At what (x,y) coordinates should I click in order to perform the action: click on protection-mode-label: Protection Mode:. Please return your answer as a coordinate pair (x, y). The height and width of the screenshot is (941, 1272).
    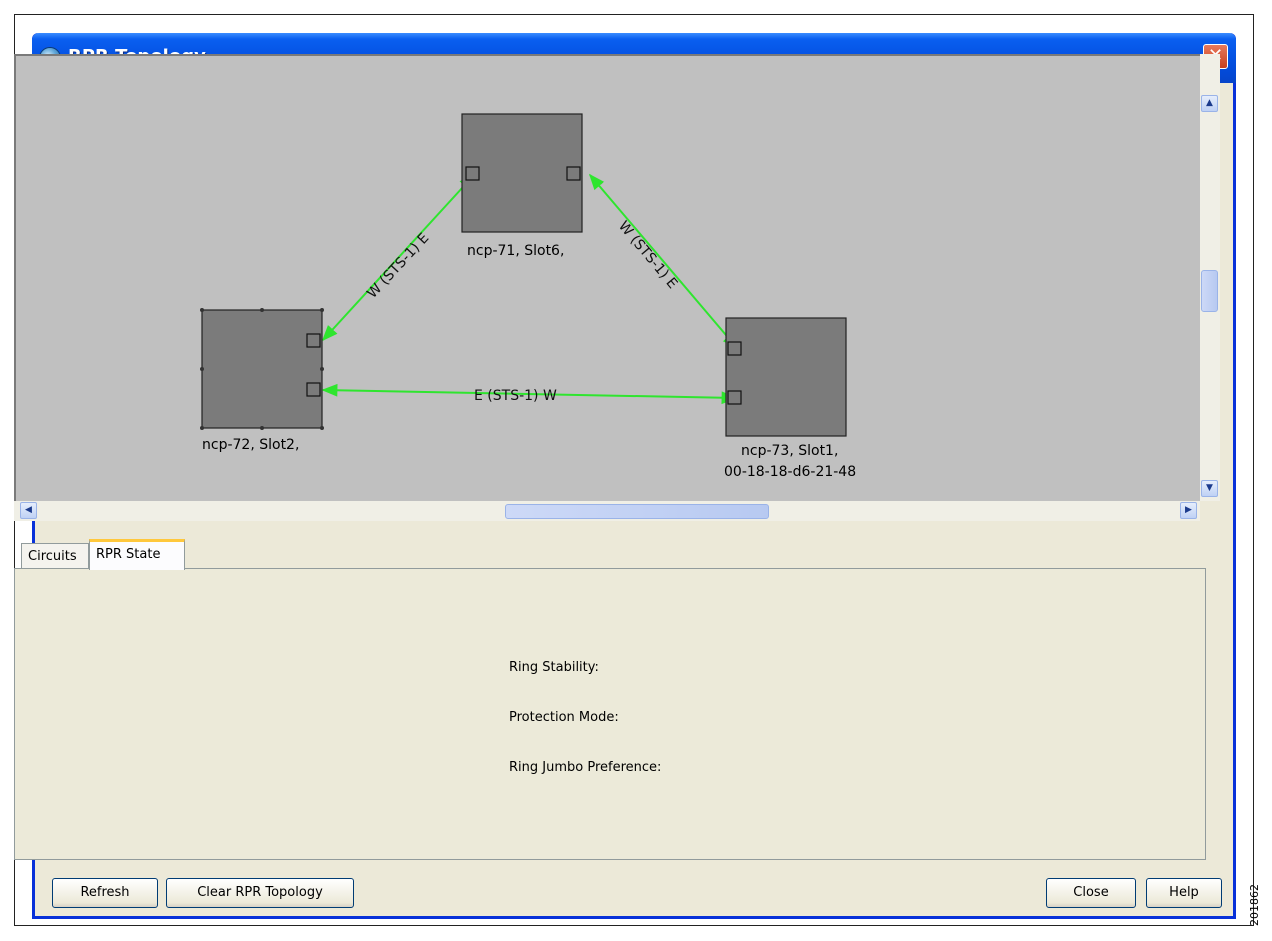
    Looking at the image, I should click on (564, 717).